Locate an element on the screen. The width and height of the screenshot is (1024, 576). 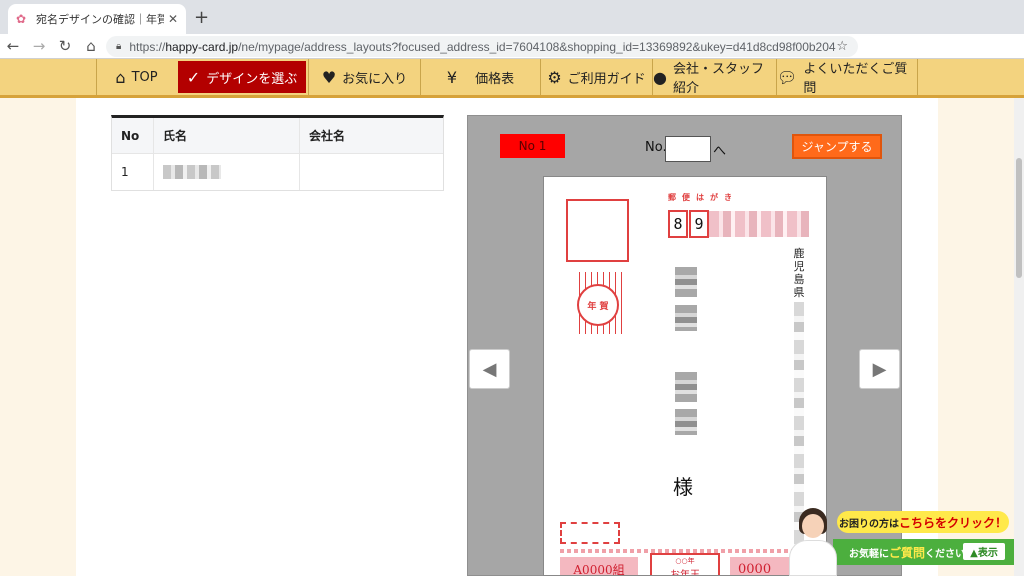
table-row: 1 is located at coordinates (277, 172).